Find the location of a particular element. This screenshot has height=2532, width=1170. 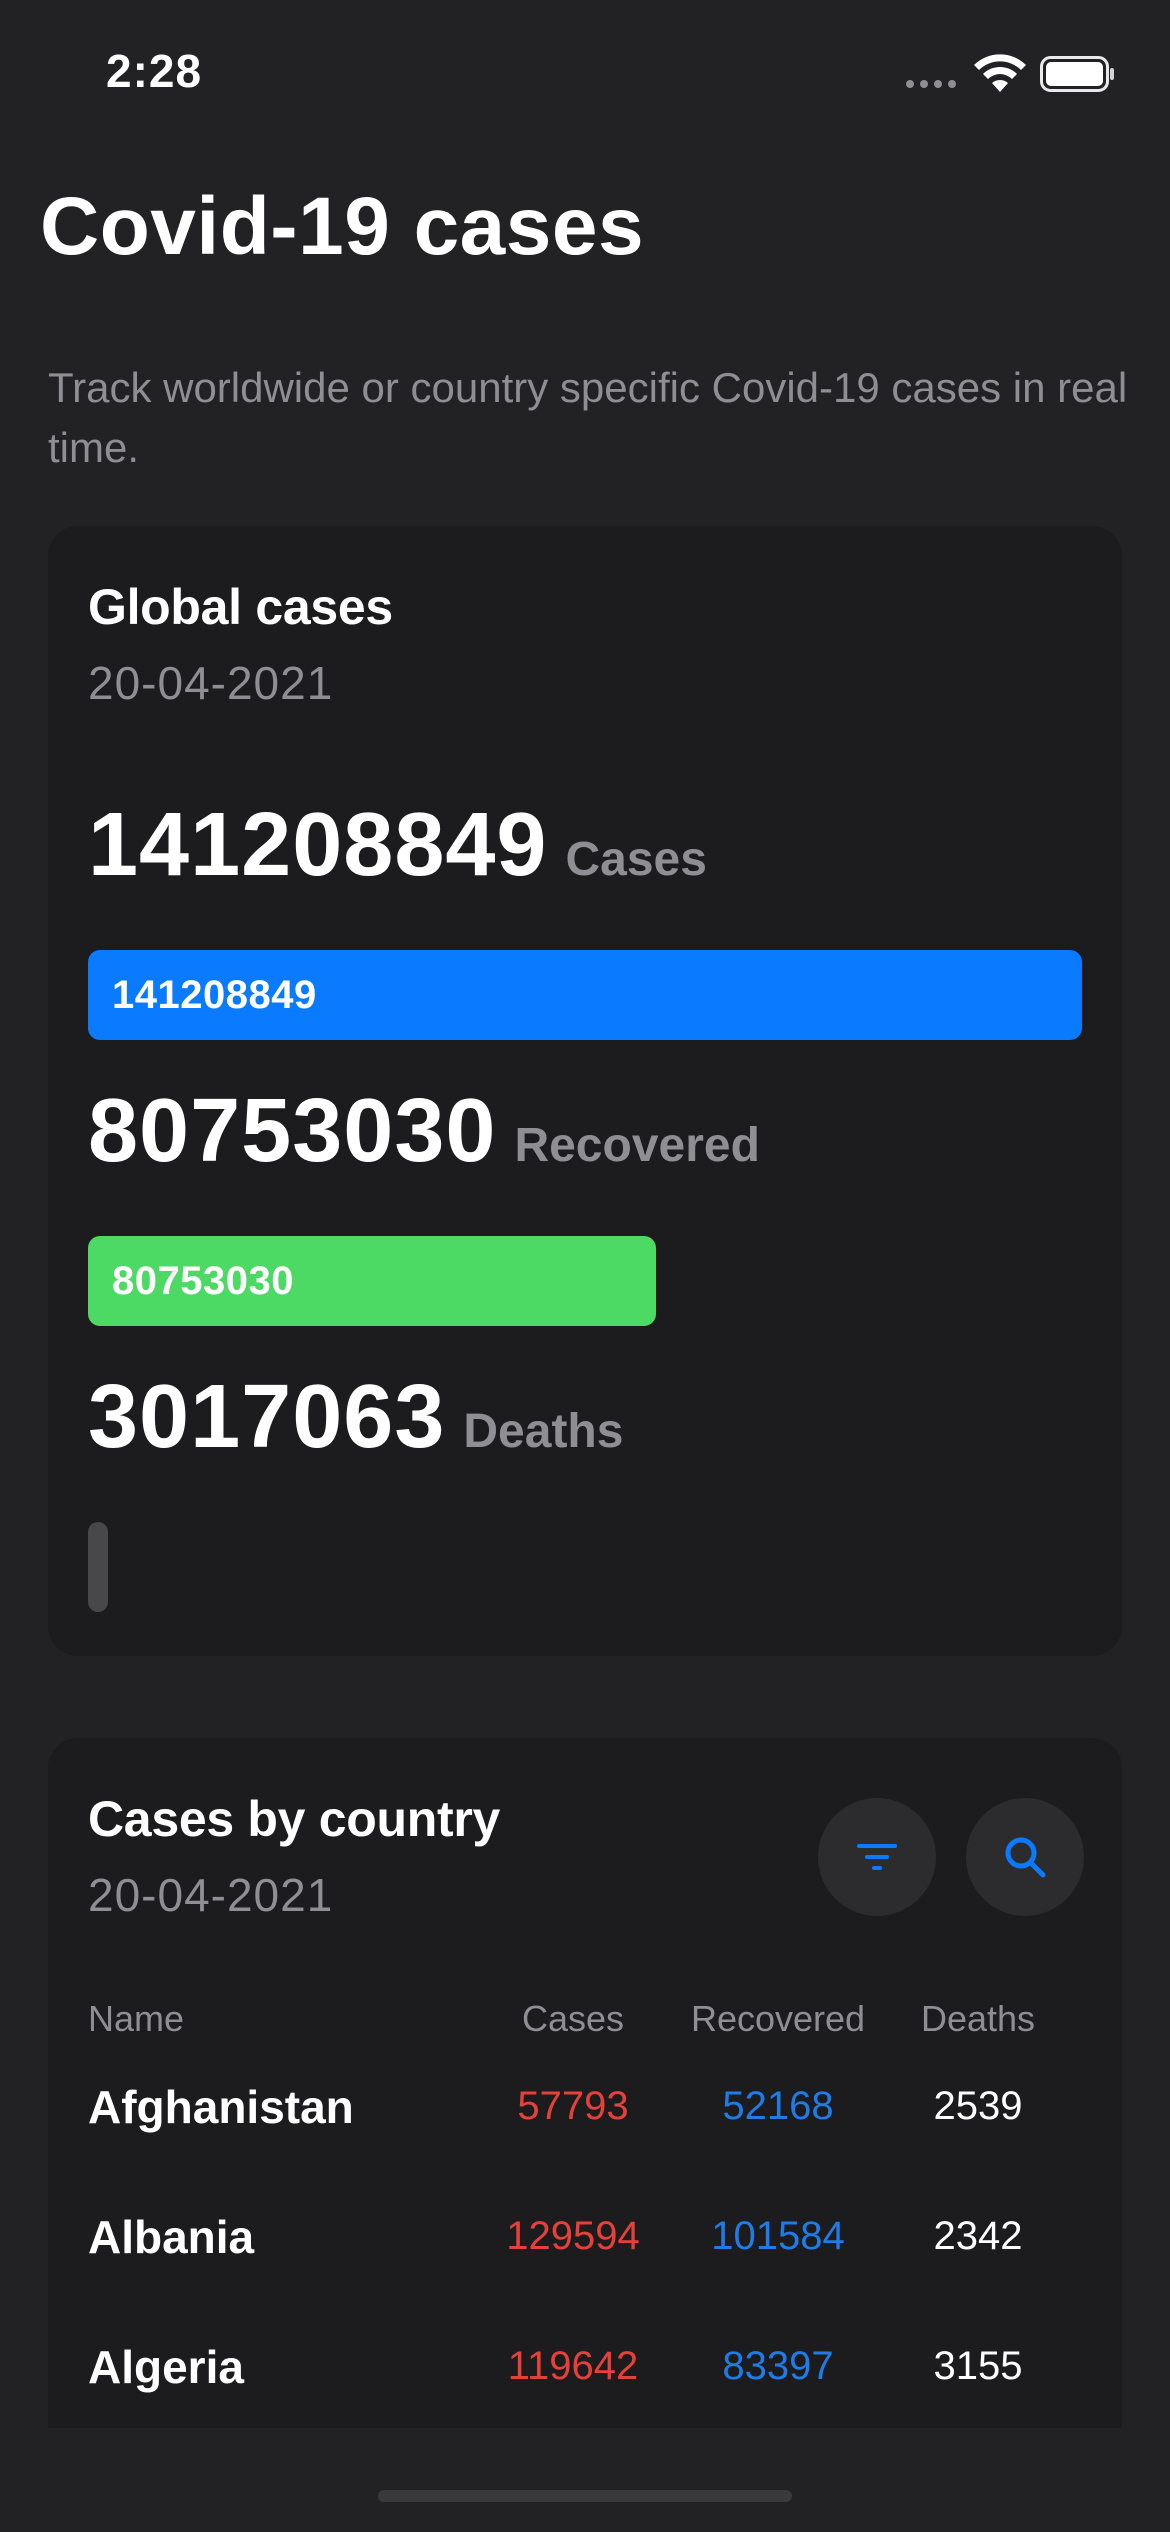

recovered-stat: 80753030 Recovered is located at coordinates (424, 1131).